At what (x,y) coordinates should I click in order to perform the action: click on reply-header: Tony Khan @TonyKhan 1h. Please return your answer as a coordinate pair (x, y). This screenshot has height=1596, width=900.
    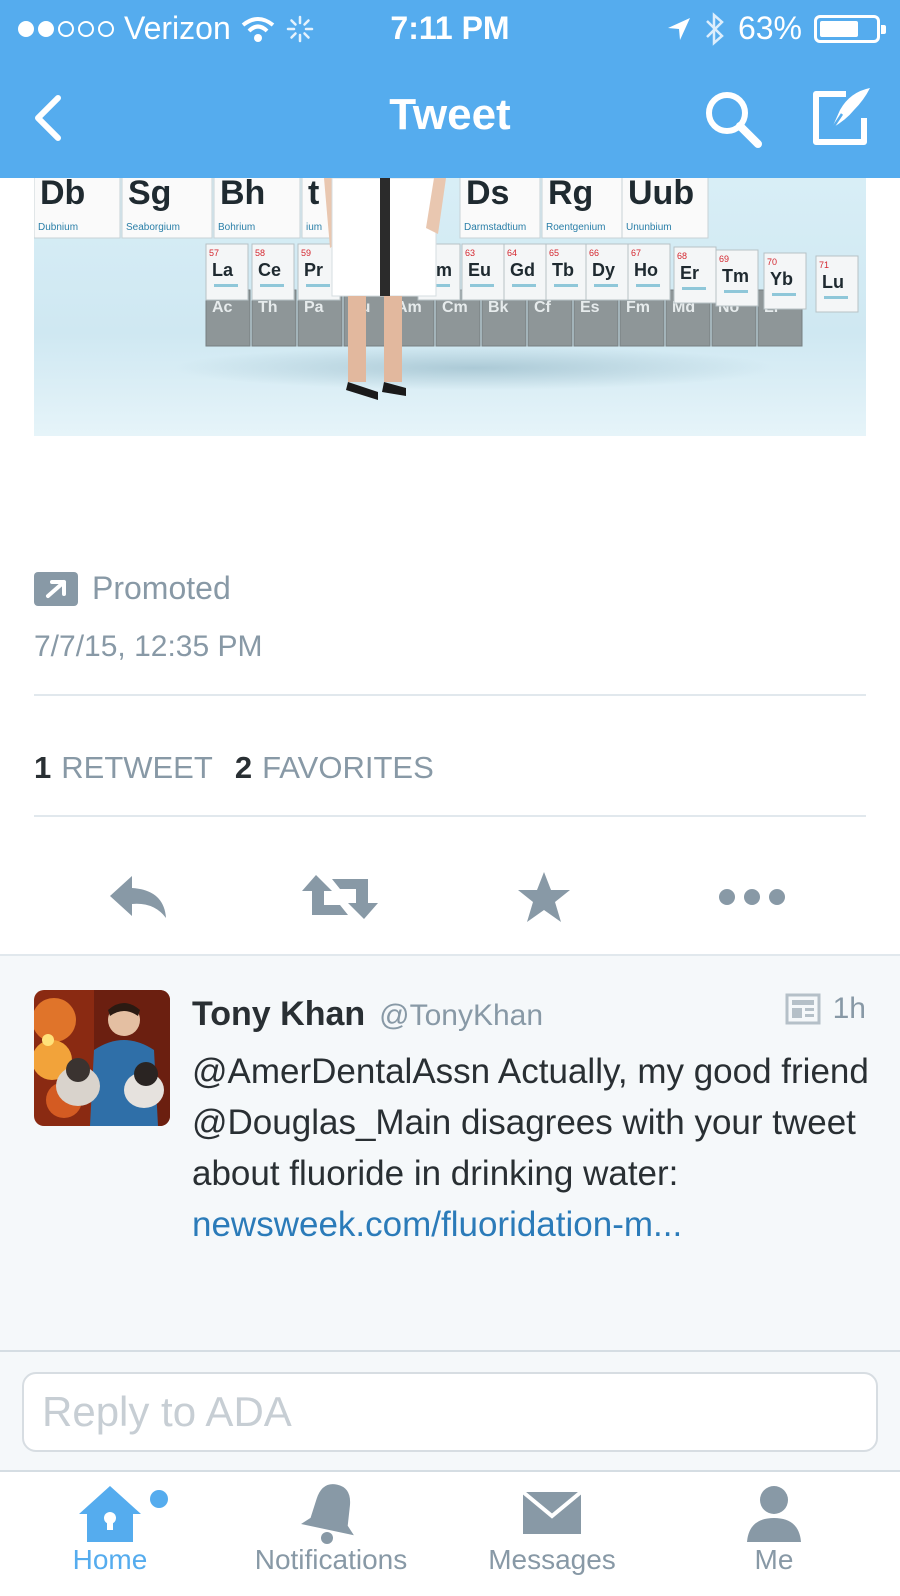
    Looking at the image, I should click on (529, 1013).